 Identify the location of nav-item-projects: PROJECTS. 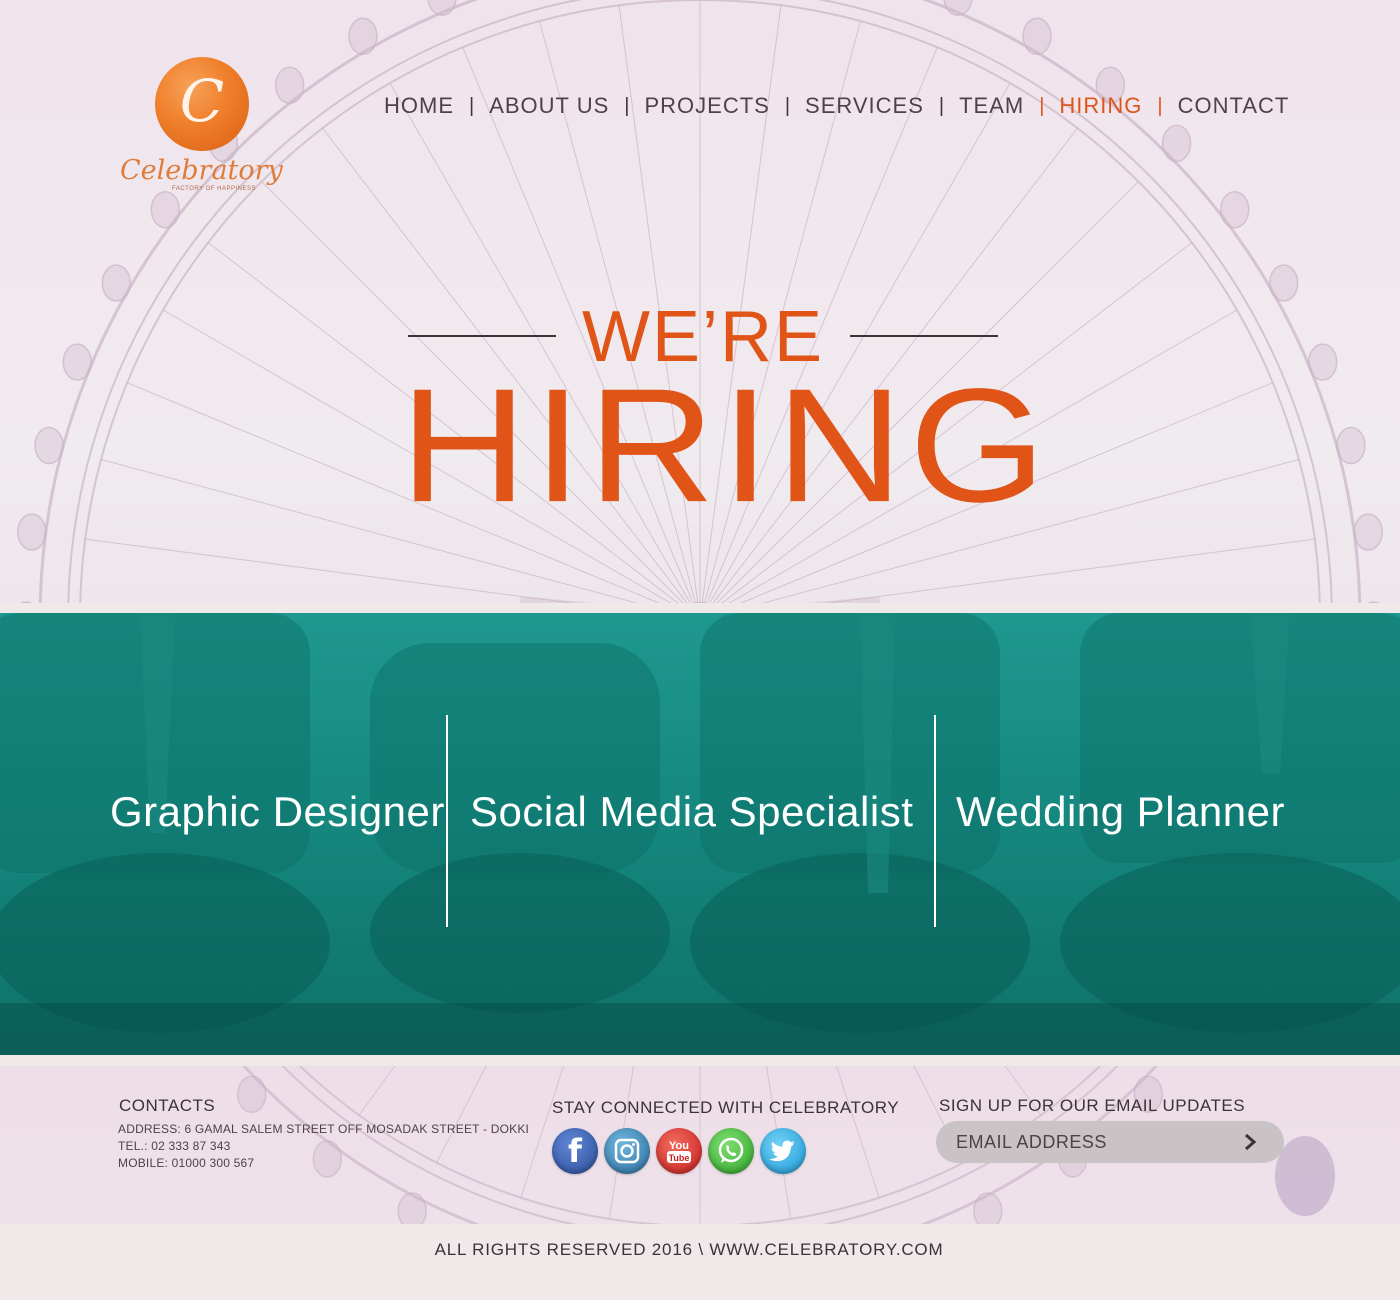
(706, 106).